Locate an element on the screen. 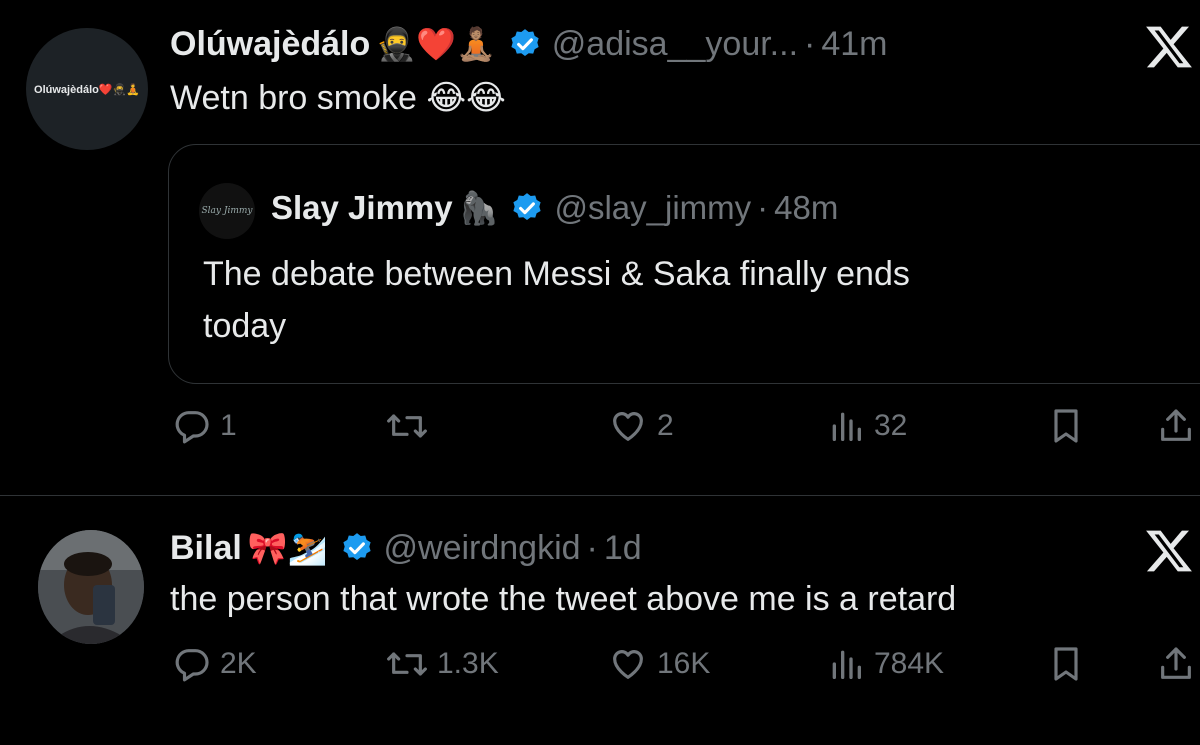 This screenshot has width=1200, height=745. action-bar: 2K 1.3K 16K 784K is located at coordinates (600, 669).